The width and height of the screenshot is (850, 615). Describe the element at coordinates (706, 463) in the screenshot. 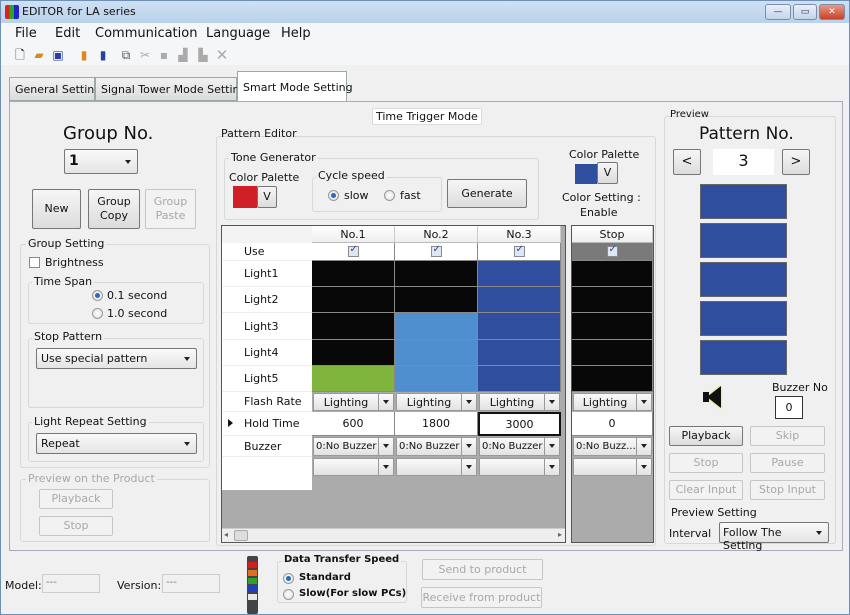

I see `preview-stop-button: Stop` at that location.